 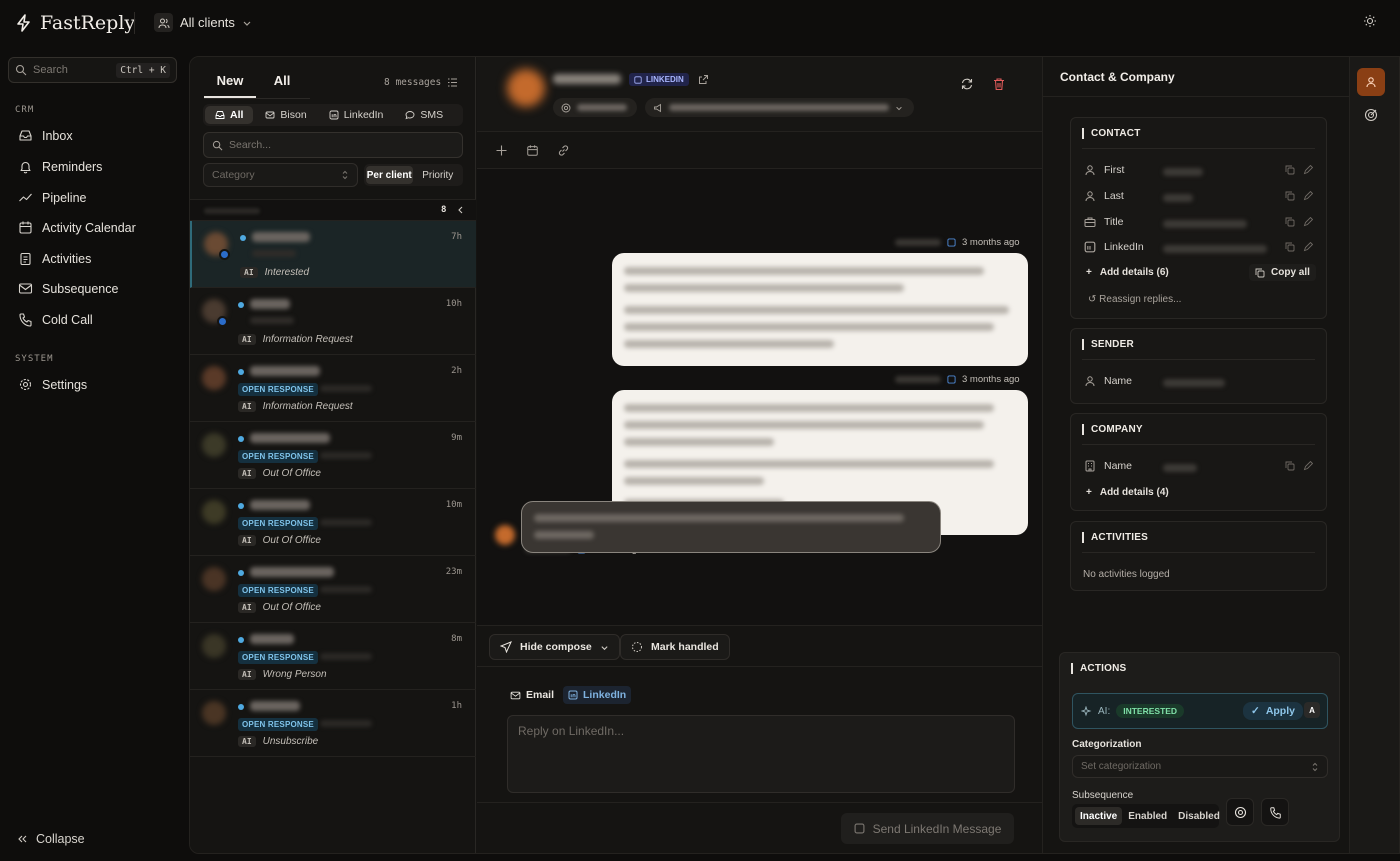 What do you see at coordinates (389, 175) in the screenshot?
I see `sort-per-client: Per client` at bounding box center [389, 175].